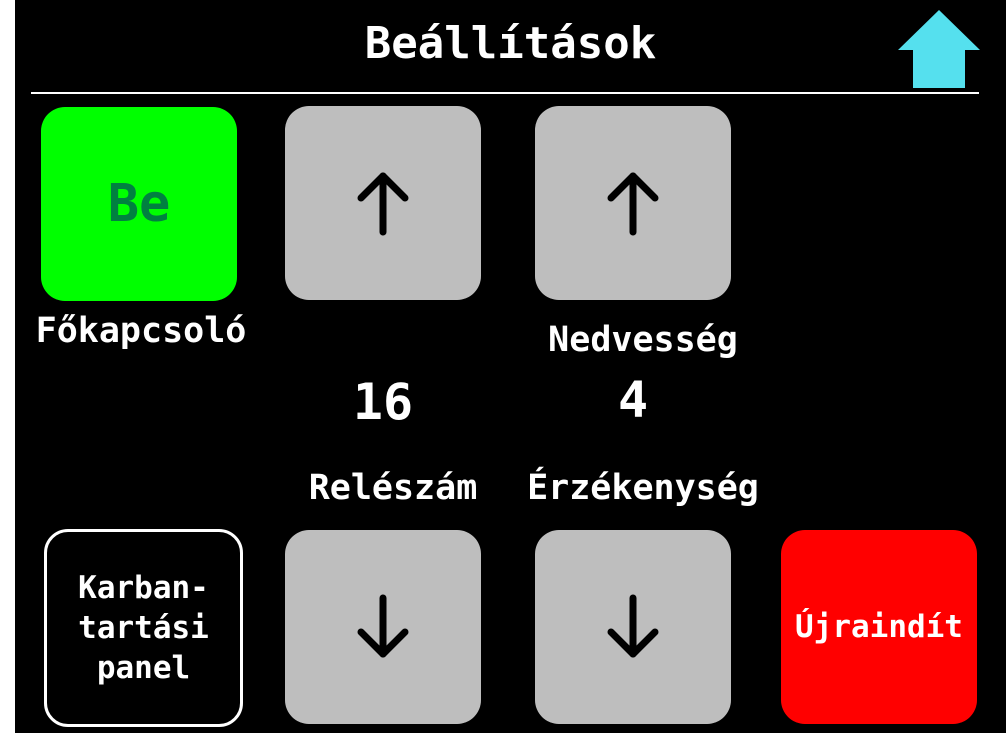 The width and height of the screenshot is (1006, 733). What do you see at coordinates (643, 340) in the screenshot?
I see `humidity-label: Nedvesség` at bounding box center [643, 340].